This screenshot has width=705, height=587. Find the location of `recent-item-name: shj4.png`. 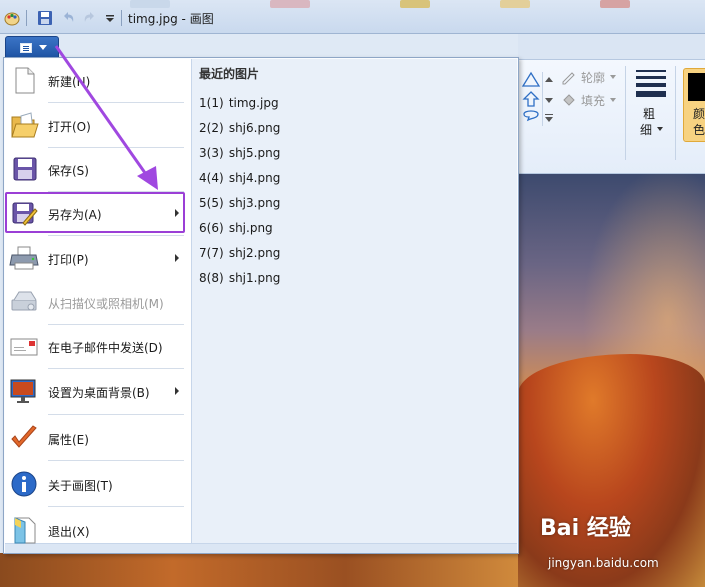

recent-item-name: shj4.png is located at coordinates (254, 178).